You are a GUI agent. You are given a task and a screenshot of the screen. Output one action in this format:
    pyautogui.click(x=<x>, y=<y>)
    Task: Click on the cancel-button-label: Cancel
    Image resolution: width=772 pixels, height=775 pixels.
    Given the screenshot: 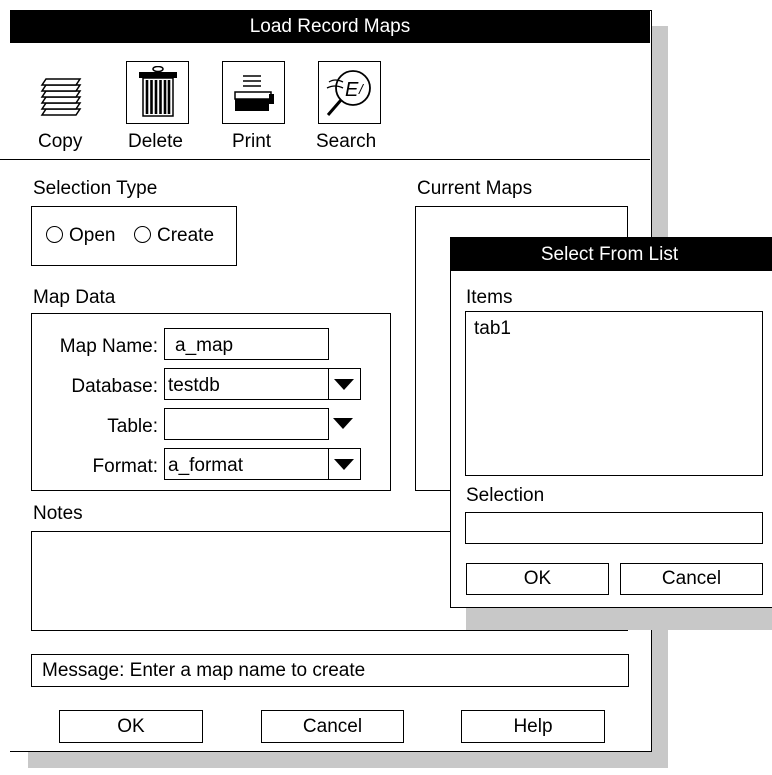 What is the action you would take?
    pyautogui.click(x=332, y=726)
    